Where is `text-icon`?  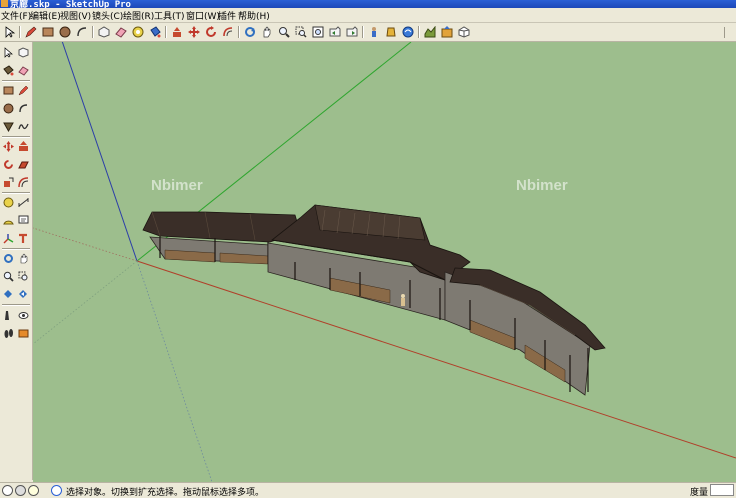
text-icon is located at coordinates (23, 220).